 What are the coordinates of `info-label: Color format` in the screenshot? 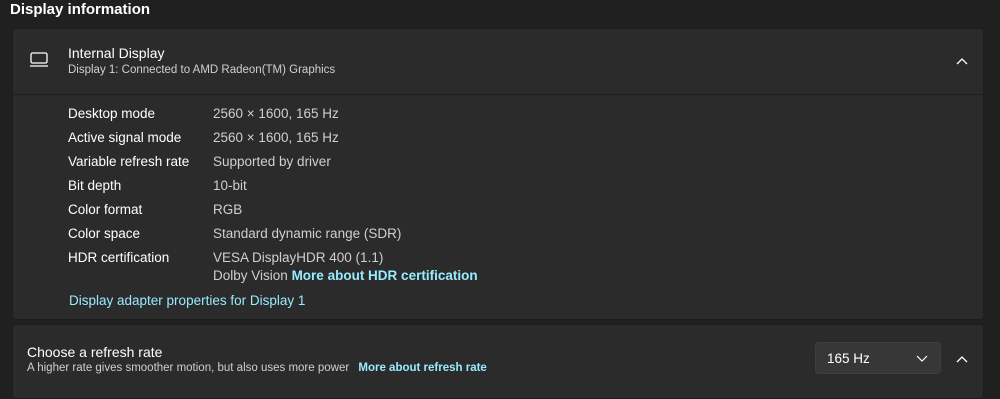 It's located at (105, 209).